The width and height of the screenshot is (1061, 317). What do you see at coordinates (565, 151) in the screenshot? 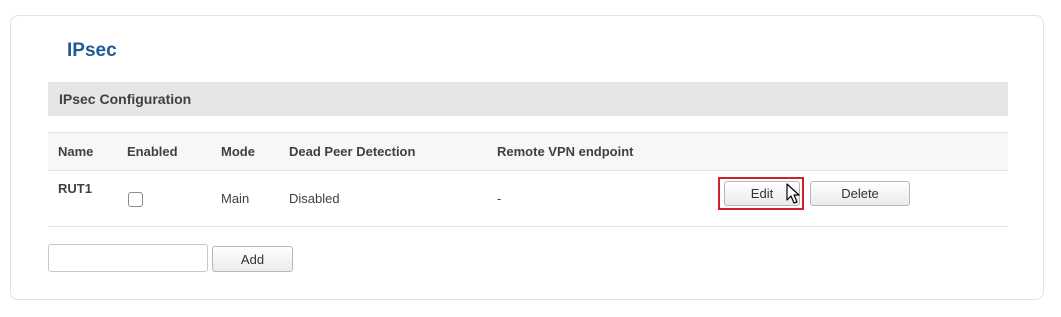
I see `column-header-remote-endpoint: Remote VPN endpoint` at bounding box center [565, 151].